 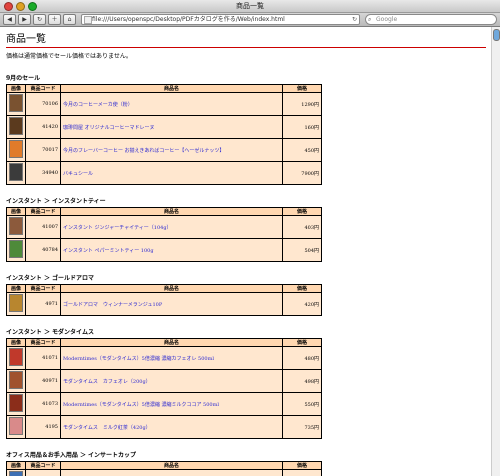 I want to click on table-row: 8656デュニコンビ デュニコンビ専用グリップ・ブルー（10個）1400円, so click(x=164, y=472).